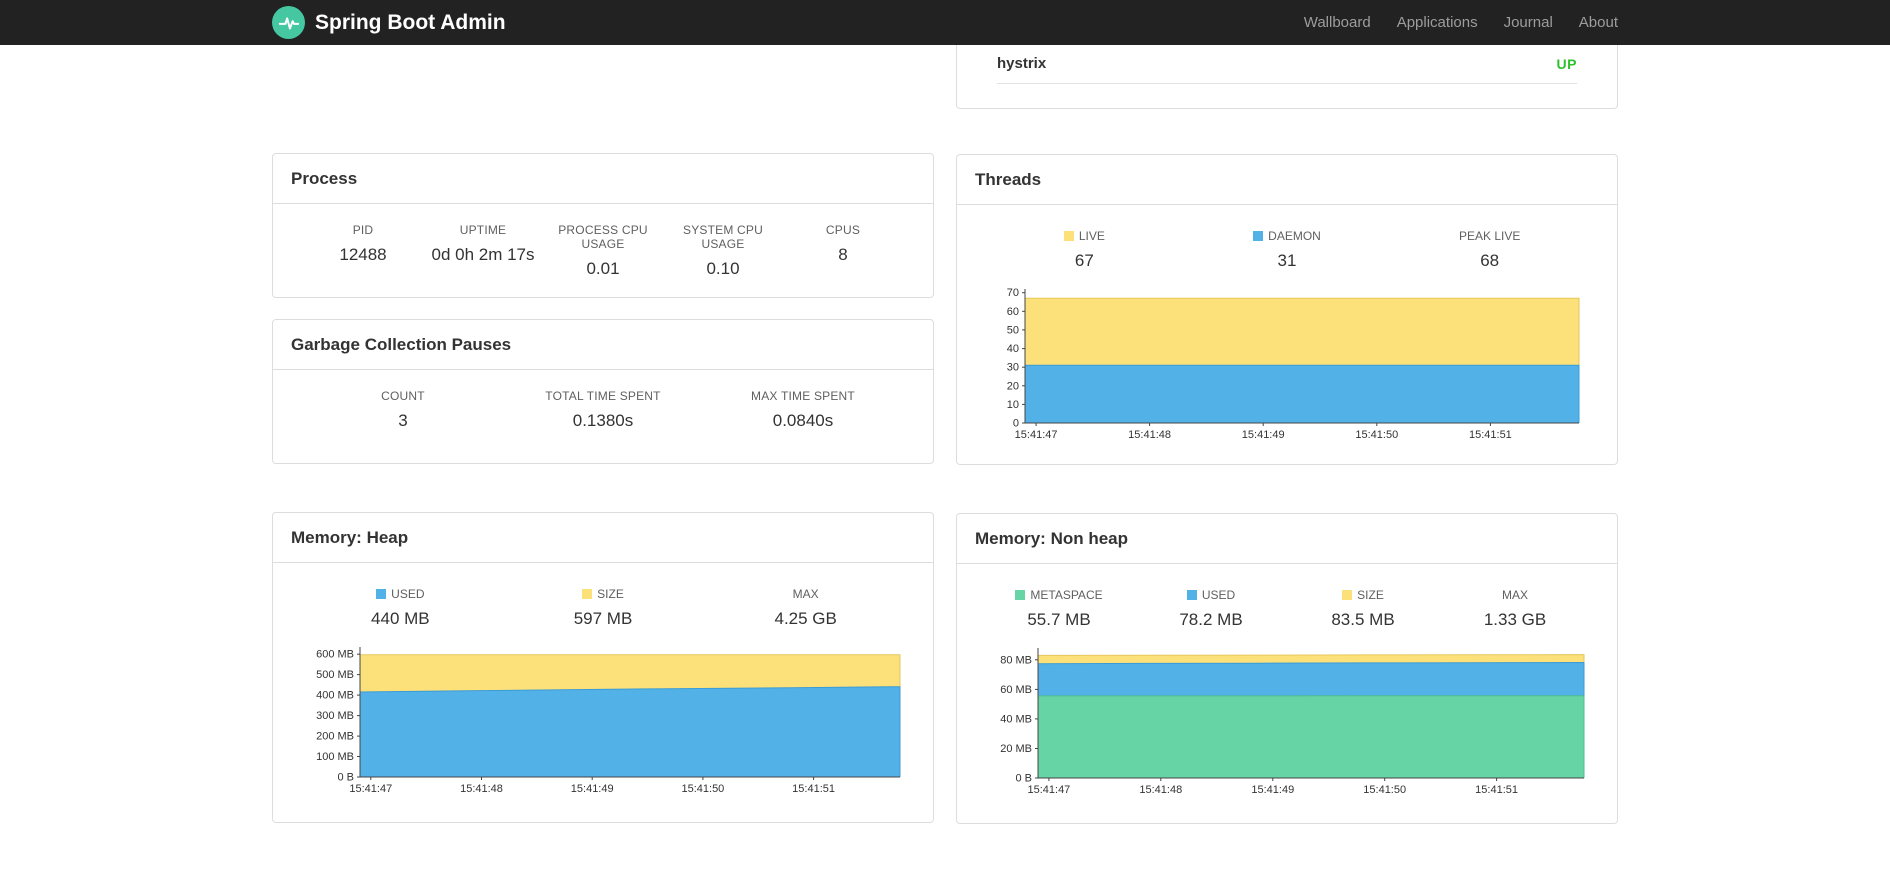 The image size is (1890, 892). What do you see at coordinates (1490, 260) in the screenshot?
I see `legend-value: 68` at bounding box center [1490, 260].